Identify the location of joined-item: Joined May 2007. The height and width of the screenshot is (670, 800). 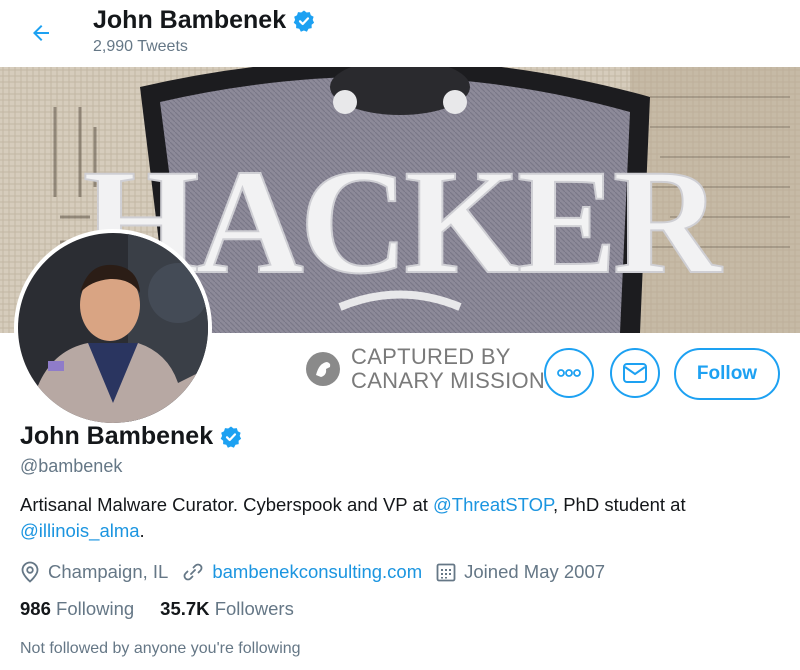
(520, 572).